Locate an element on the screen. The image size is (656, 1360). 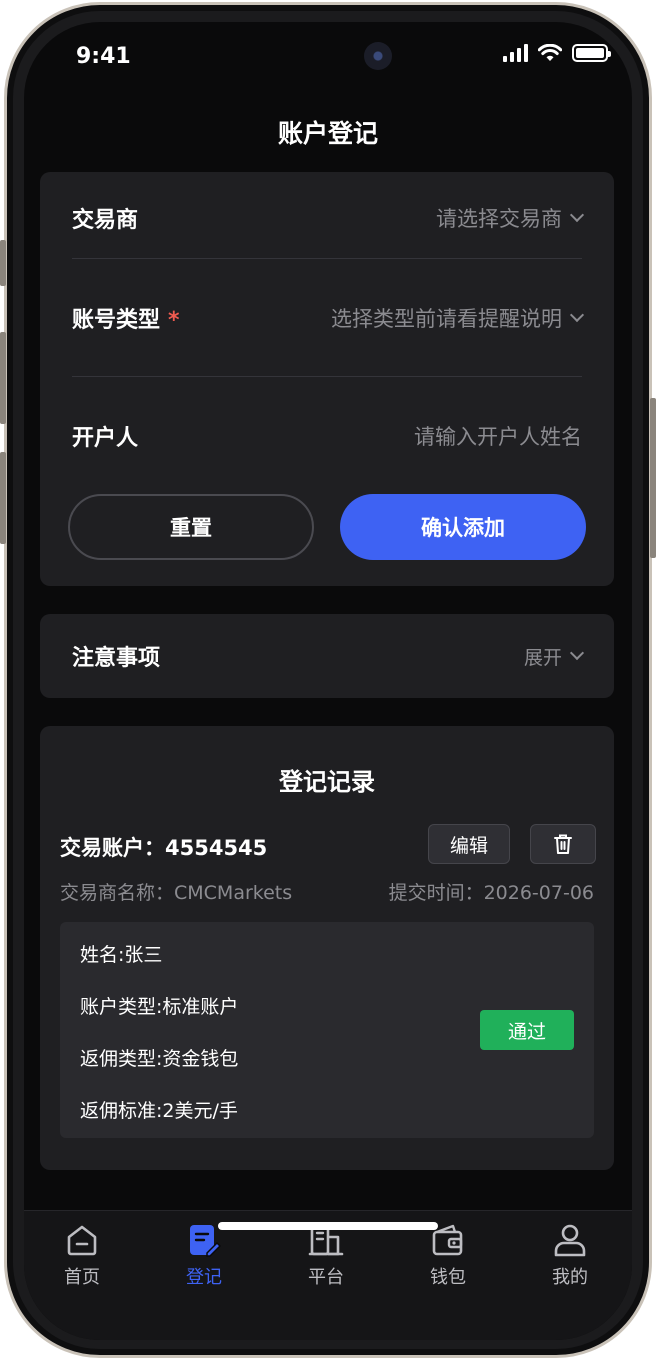
record-account-number: 4554545 is located at coordinates (216, 848).